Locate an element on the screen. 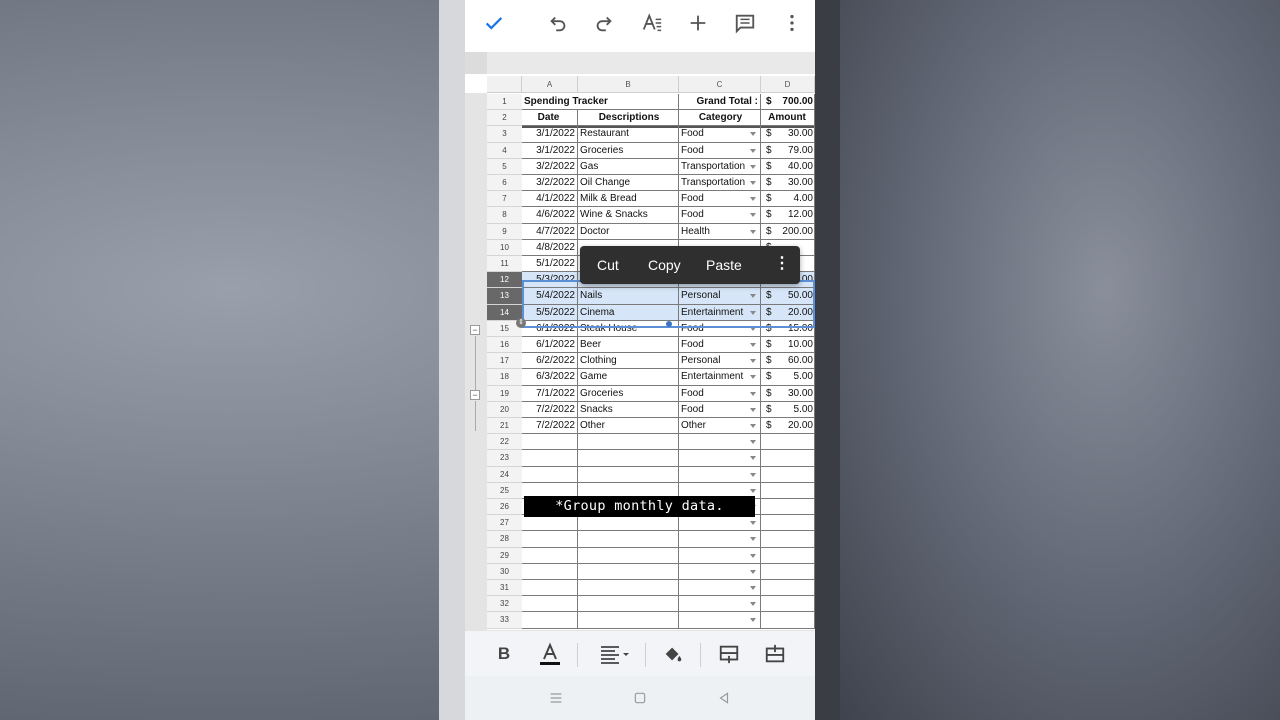  cell-date: 4/7/2022 is located at coordinates (550, 231).